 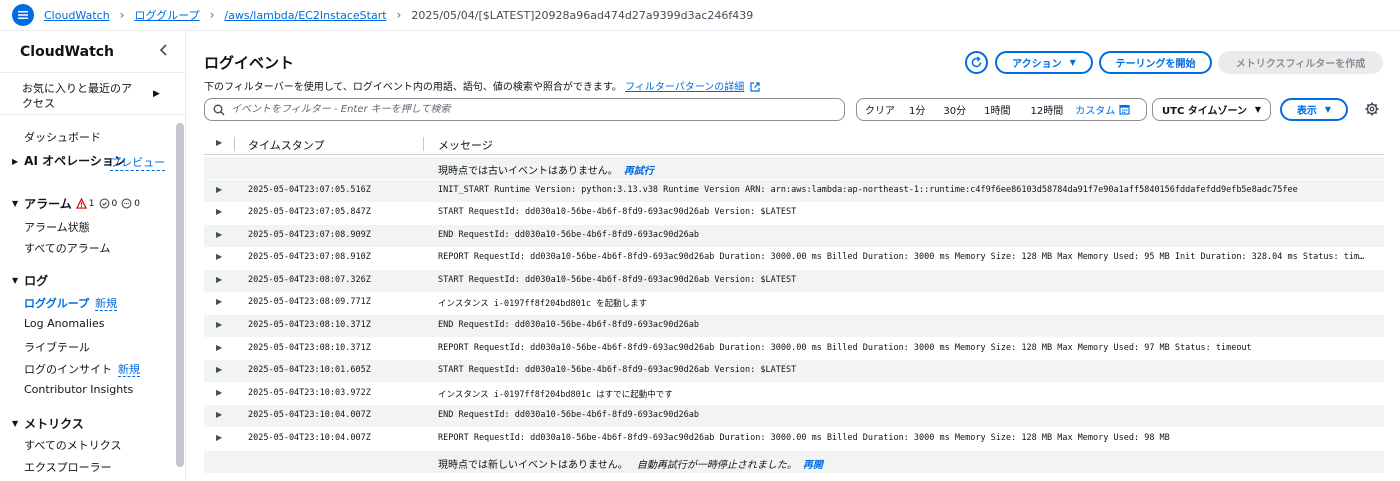 What do you see at coordinates (309, 257) in the screenshot?
I see `row-timestamp: 2025-05-04T23:07:08.910Z` at bounding box center [309, 257].